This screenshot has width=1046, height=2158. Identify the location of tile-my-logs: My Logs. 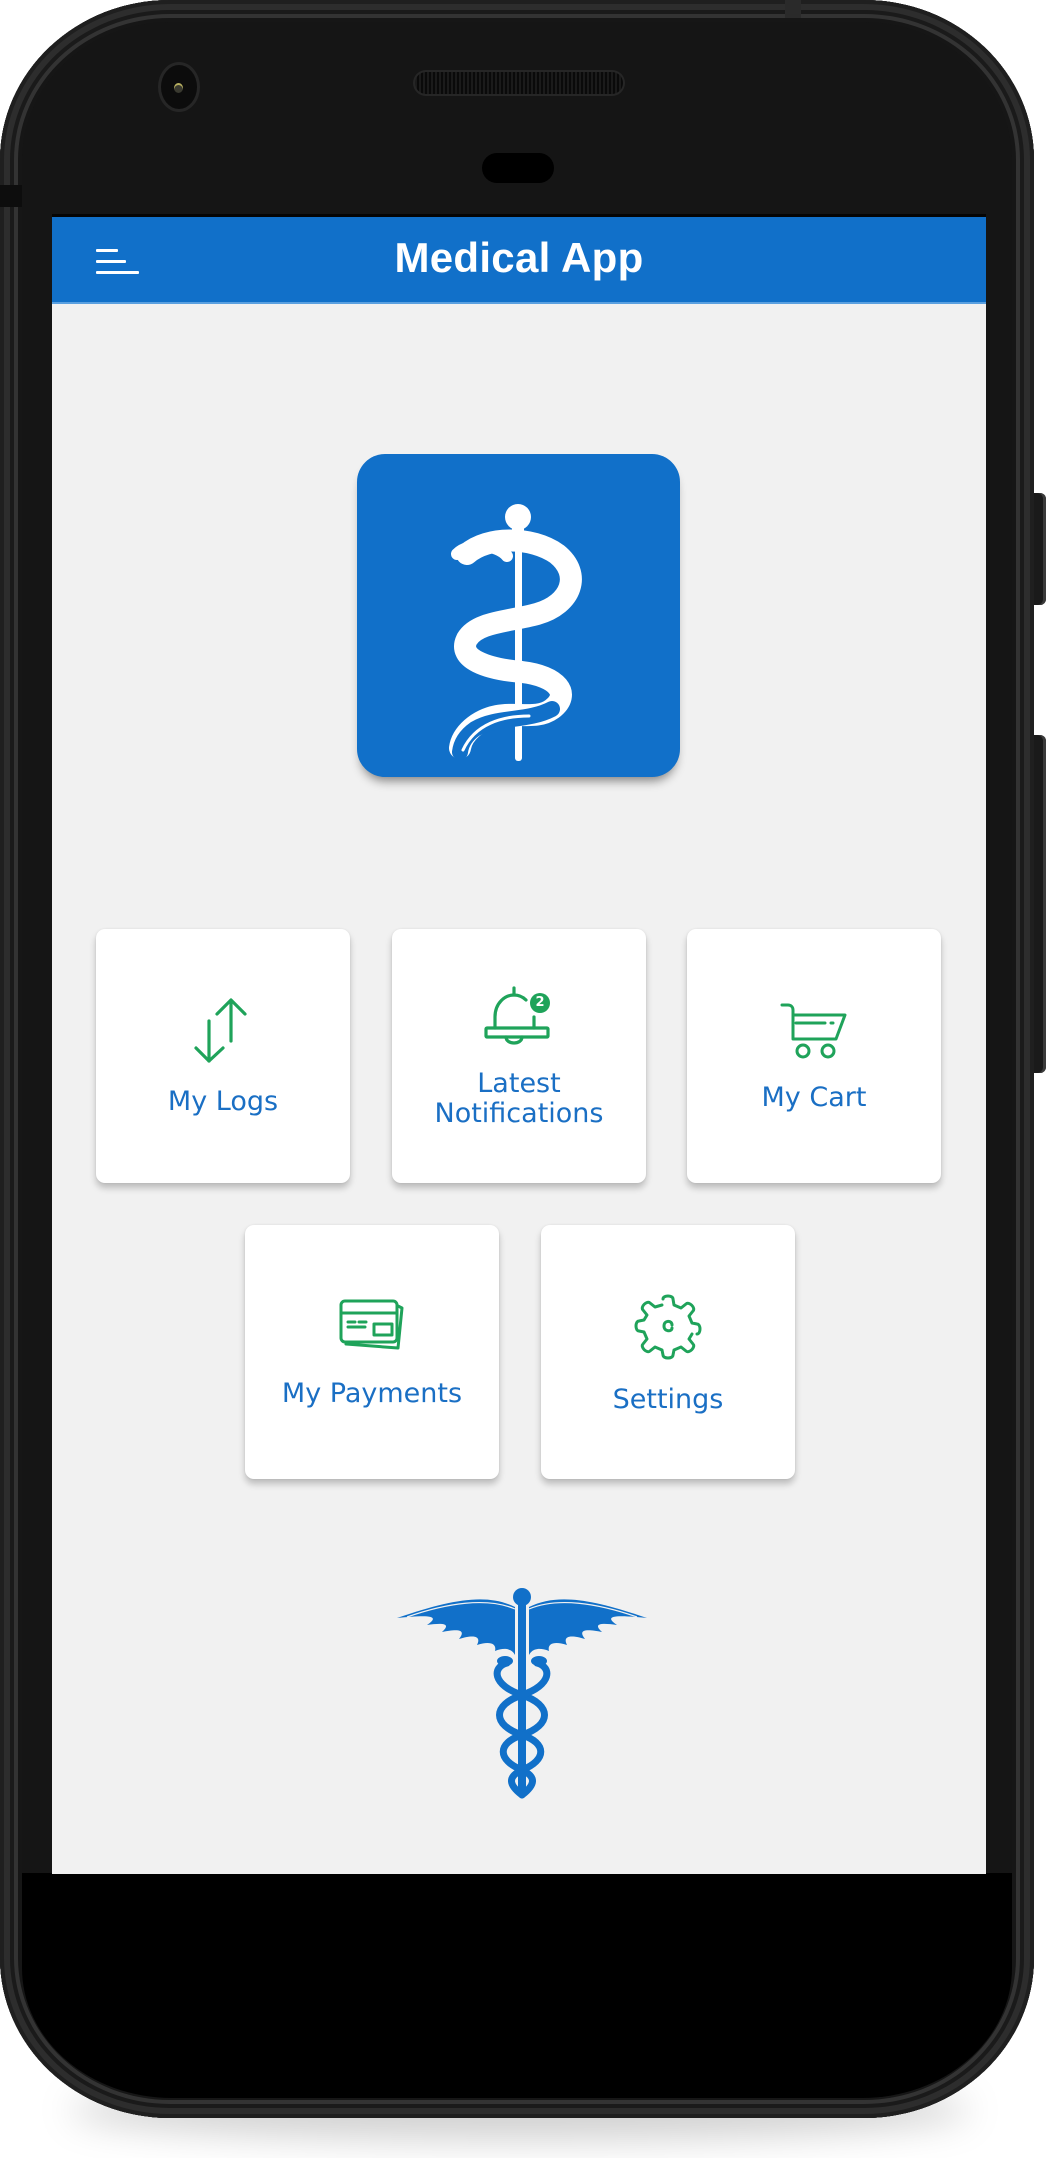
(223, 1056).